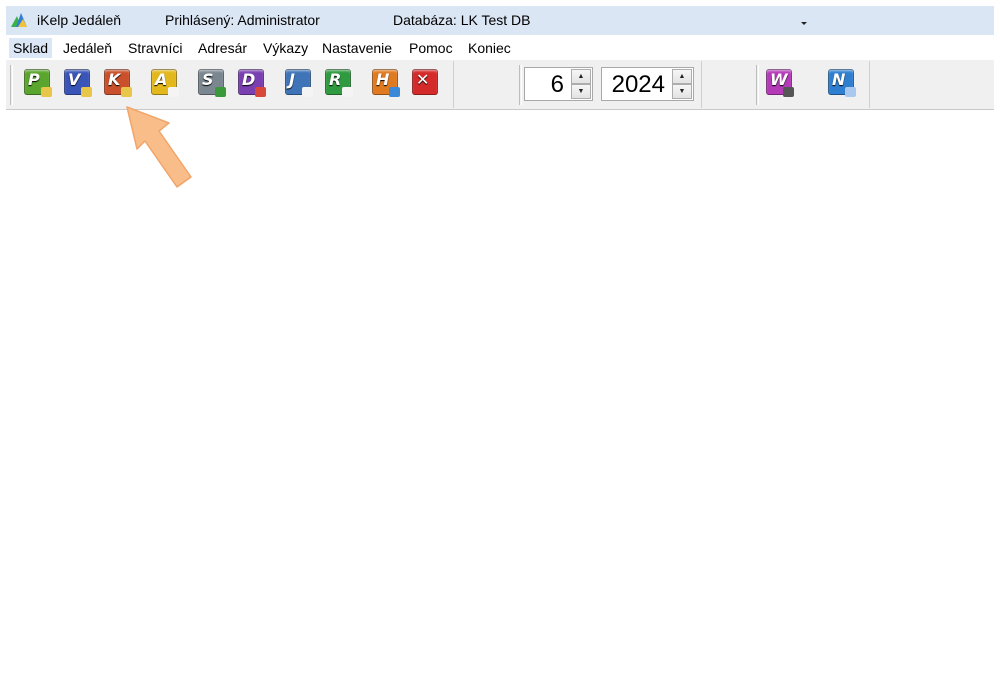 The image size is (1000, 684). What do you see at coordinates (682, 91) in the screenshot?
I see `year-decrease-arrow-icon: ▼` at bounding box center [682, 91].